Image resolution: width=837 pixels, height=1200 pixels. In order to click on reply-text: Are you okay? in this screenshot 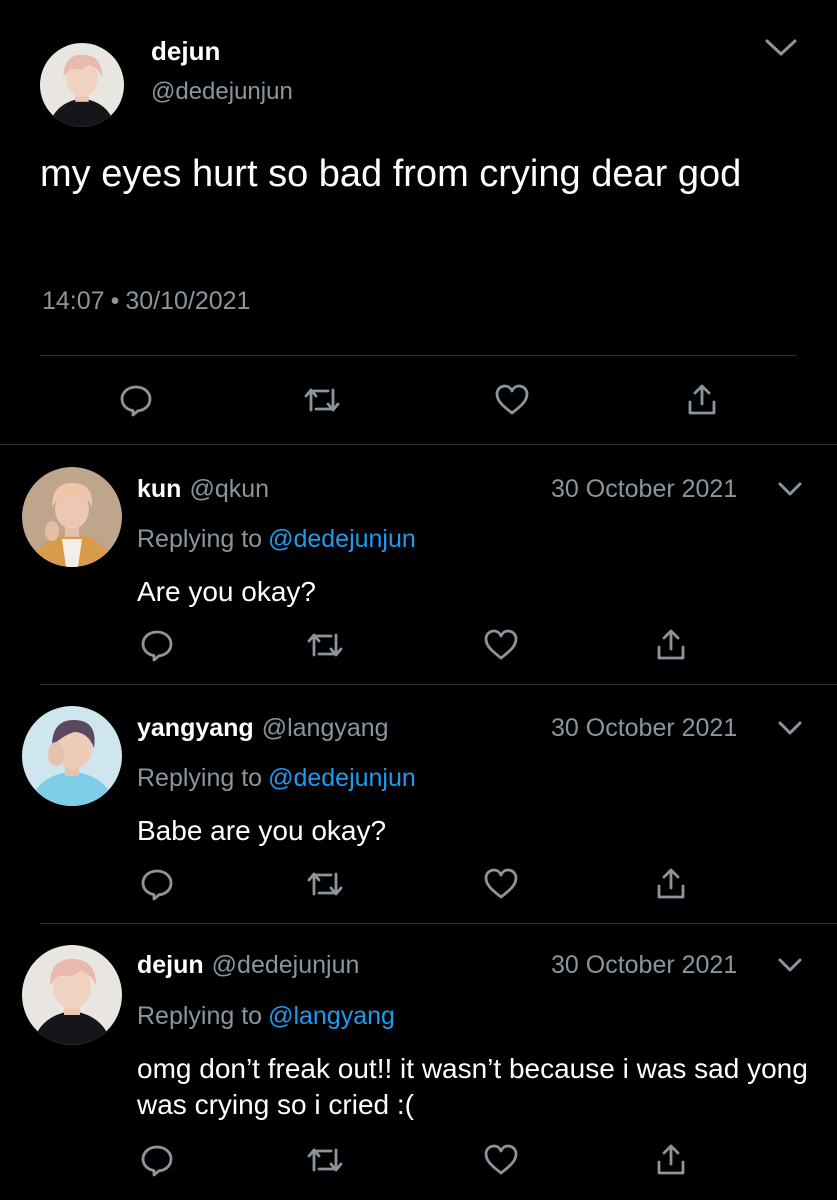, I will do `click(226, 591)`.